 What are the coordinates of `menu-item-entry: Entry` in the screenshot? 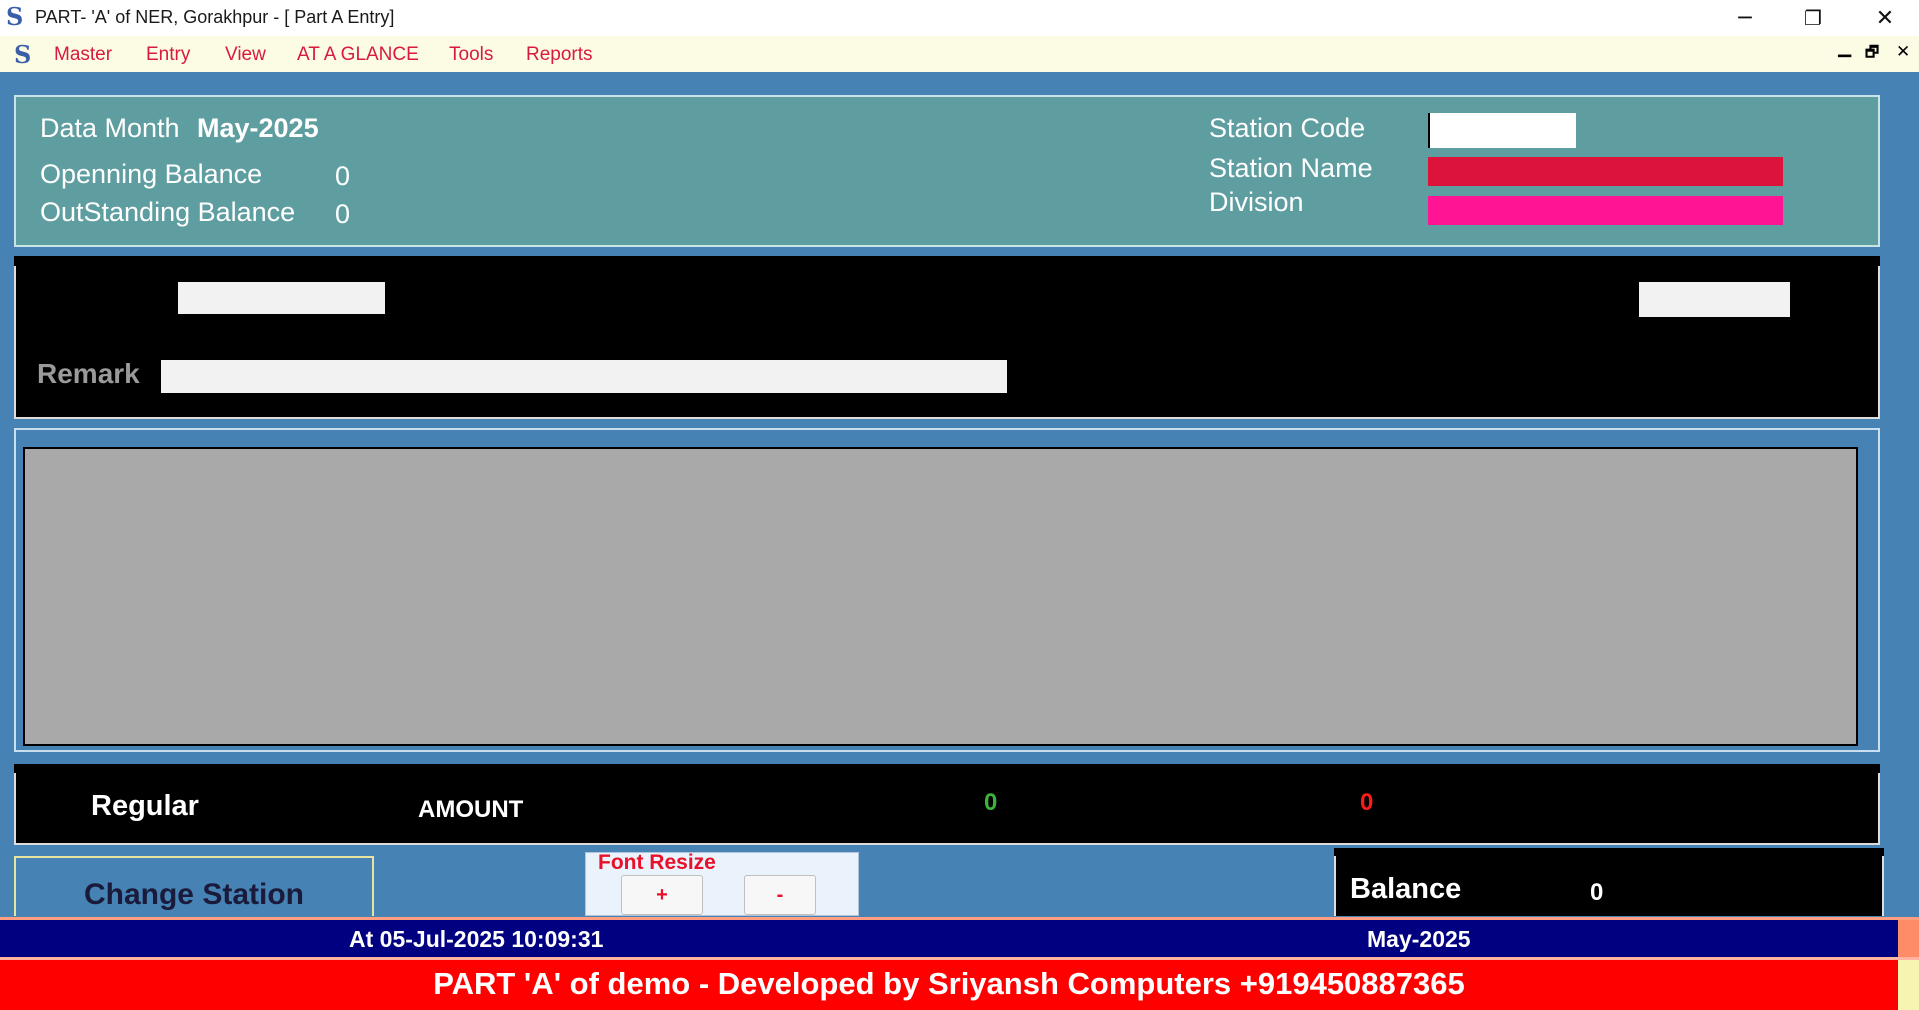 It's located at (168, 55).